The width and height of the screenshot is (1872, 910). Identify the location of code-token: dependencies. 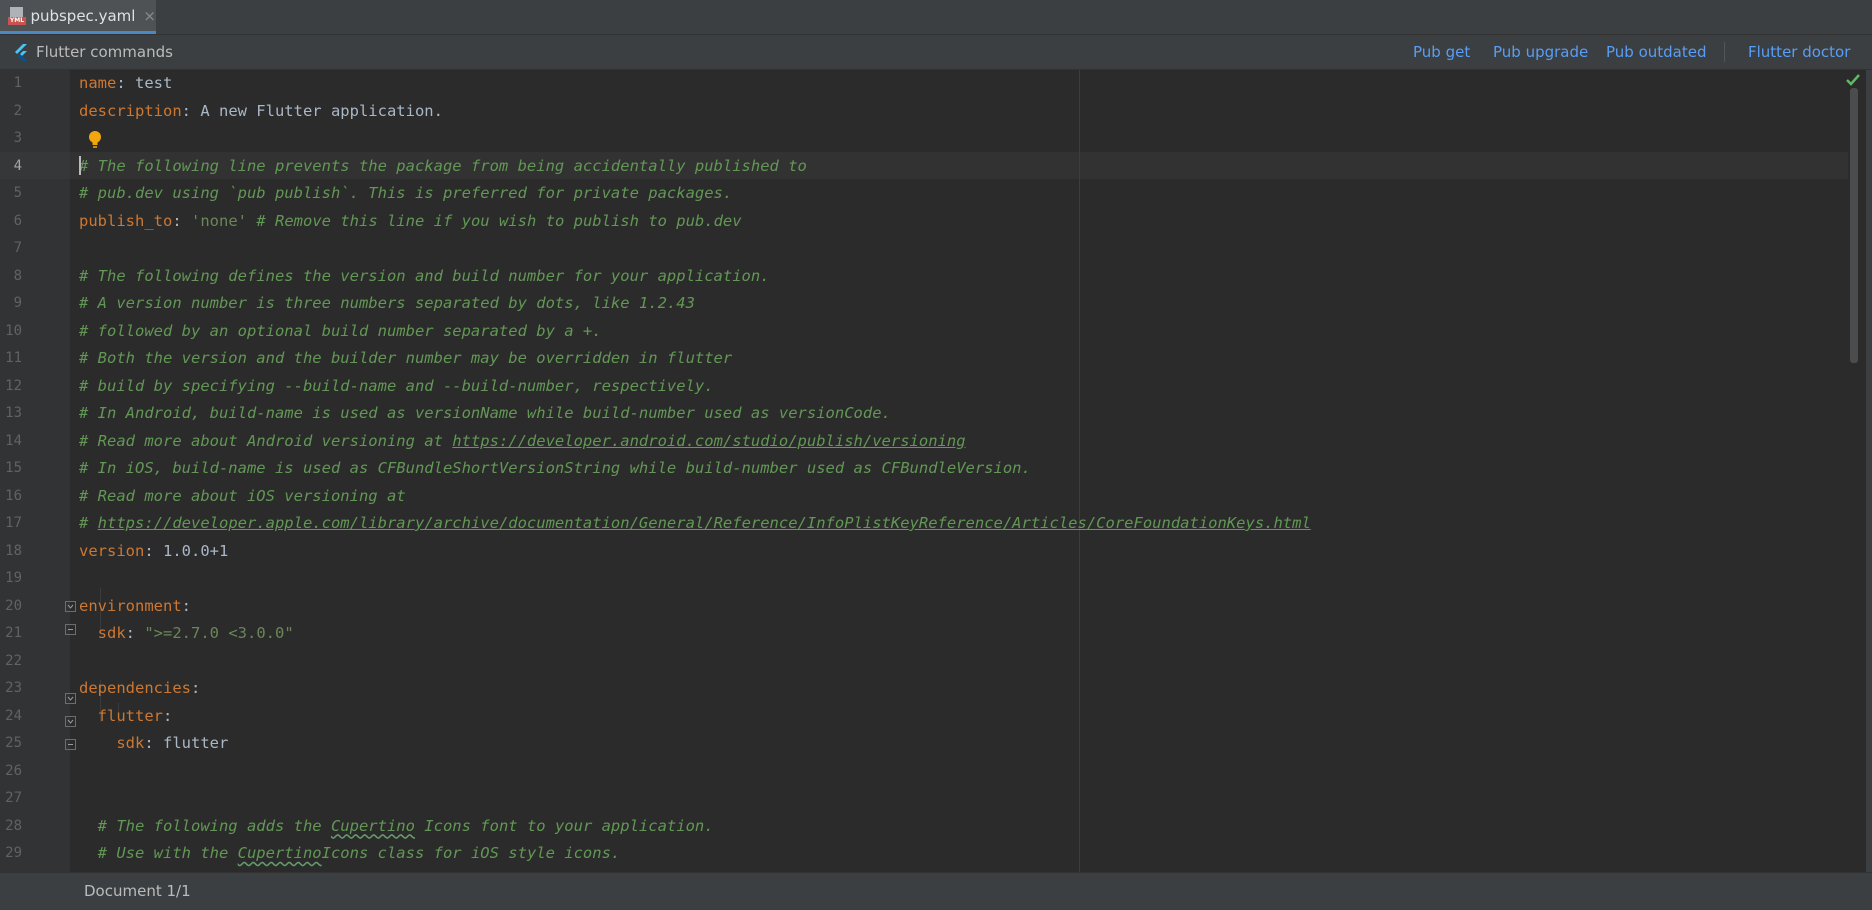
(135, 688).